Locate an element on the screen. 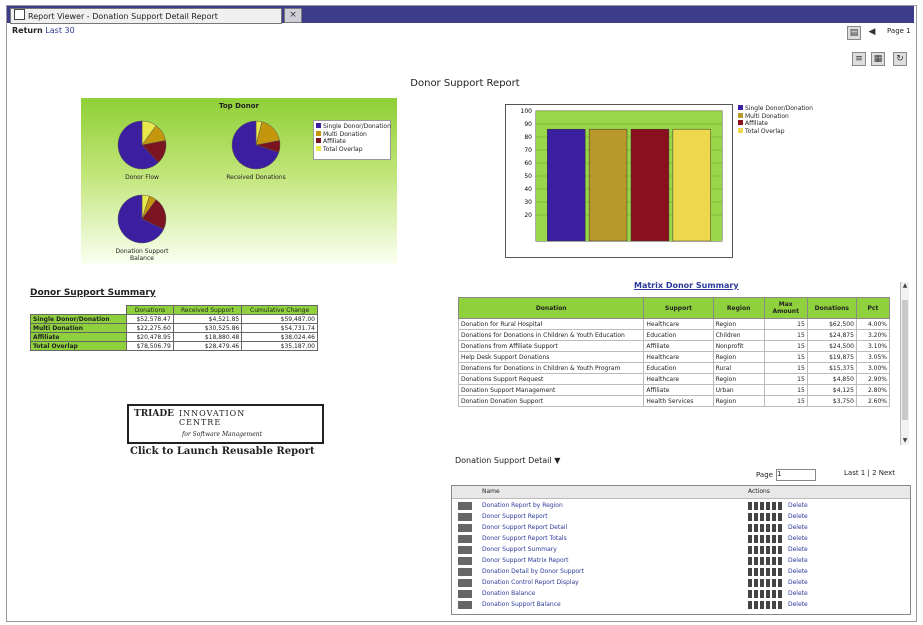 This screenshot has width=923, height=625. report-link: Donor Support Report is located at coordinates (515, 516).